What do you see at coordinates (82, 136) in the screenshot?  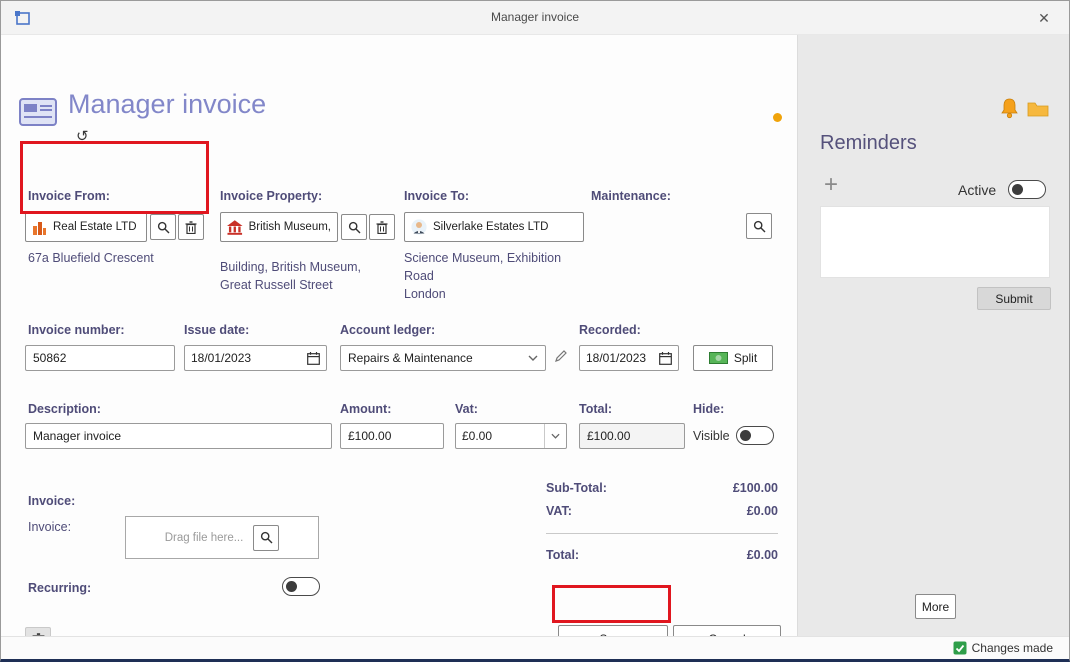 I see `history-icon: ↺` at bounding box center [82, 136].